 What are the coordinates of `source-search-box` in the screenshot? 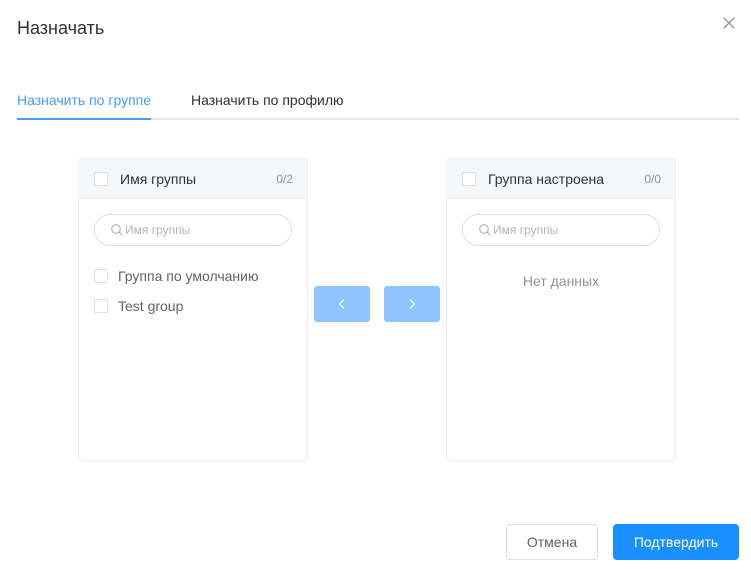 It's located at (193, 230).